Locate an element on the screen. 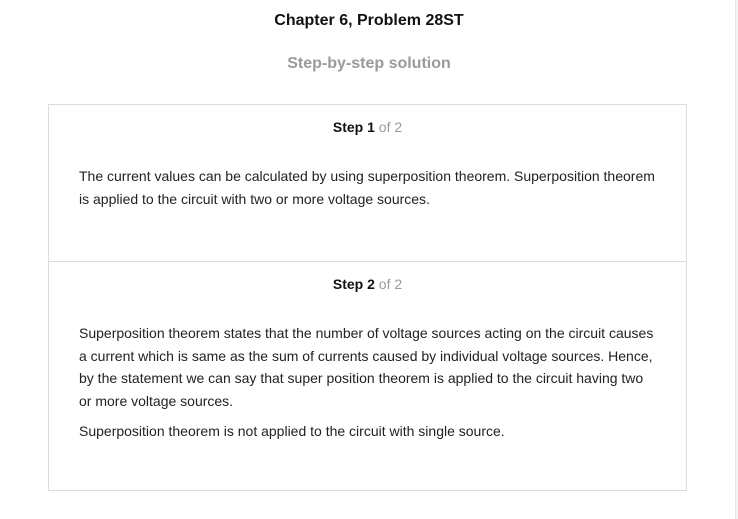  step-header: Step 1 of 2 is located at coordinates (367, 127).